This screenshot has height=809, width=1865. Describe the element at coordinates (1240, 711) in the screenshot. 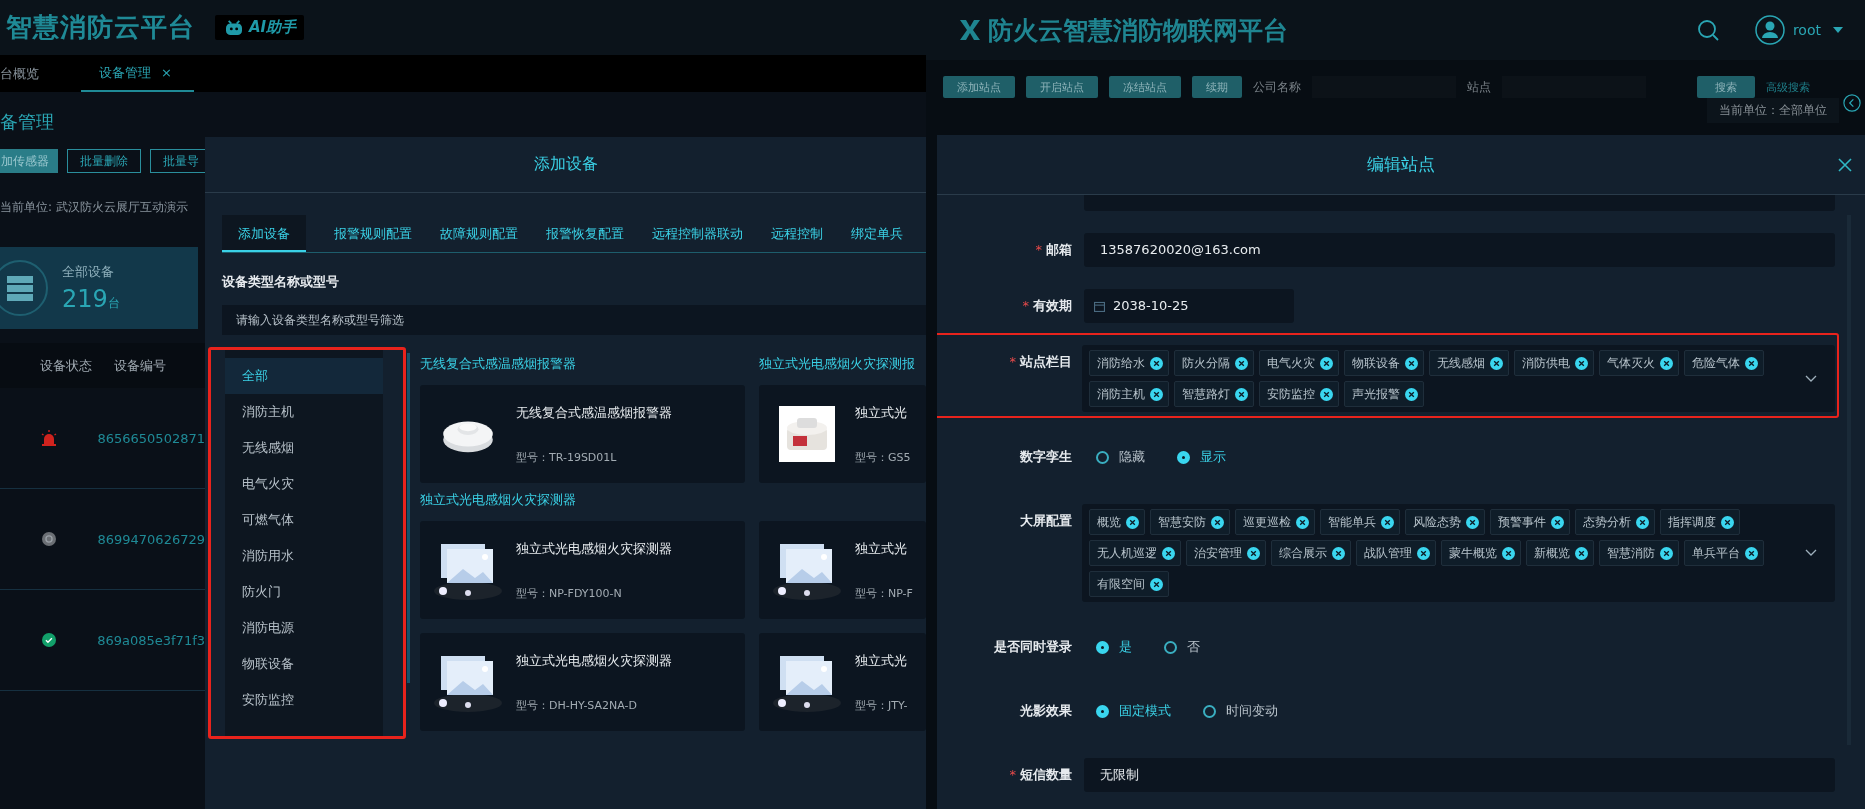

I see `radio-option: 时间变动` at that location.